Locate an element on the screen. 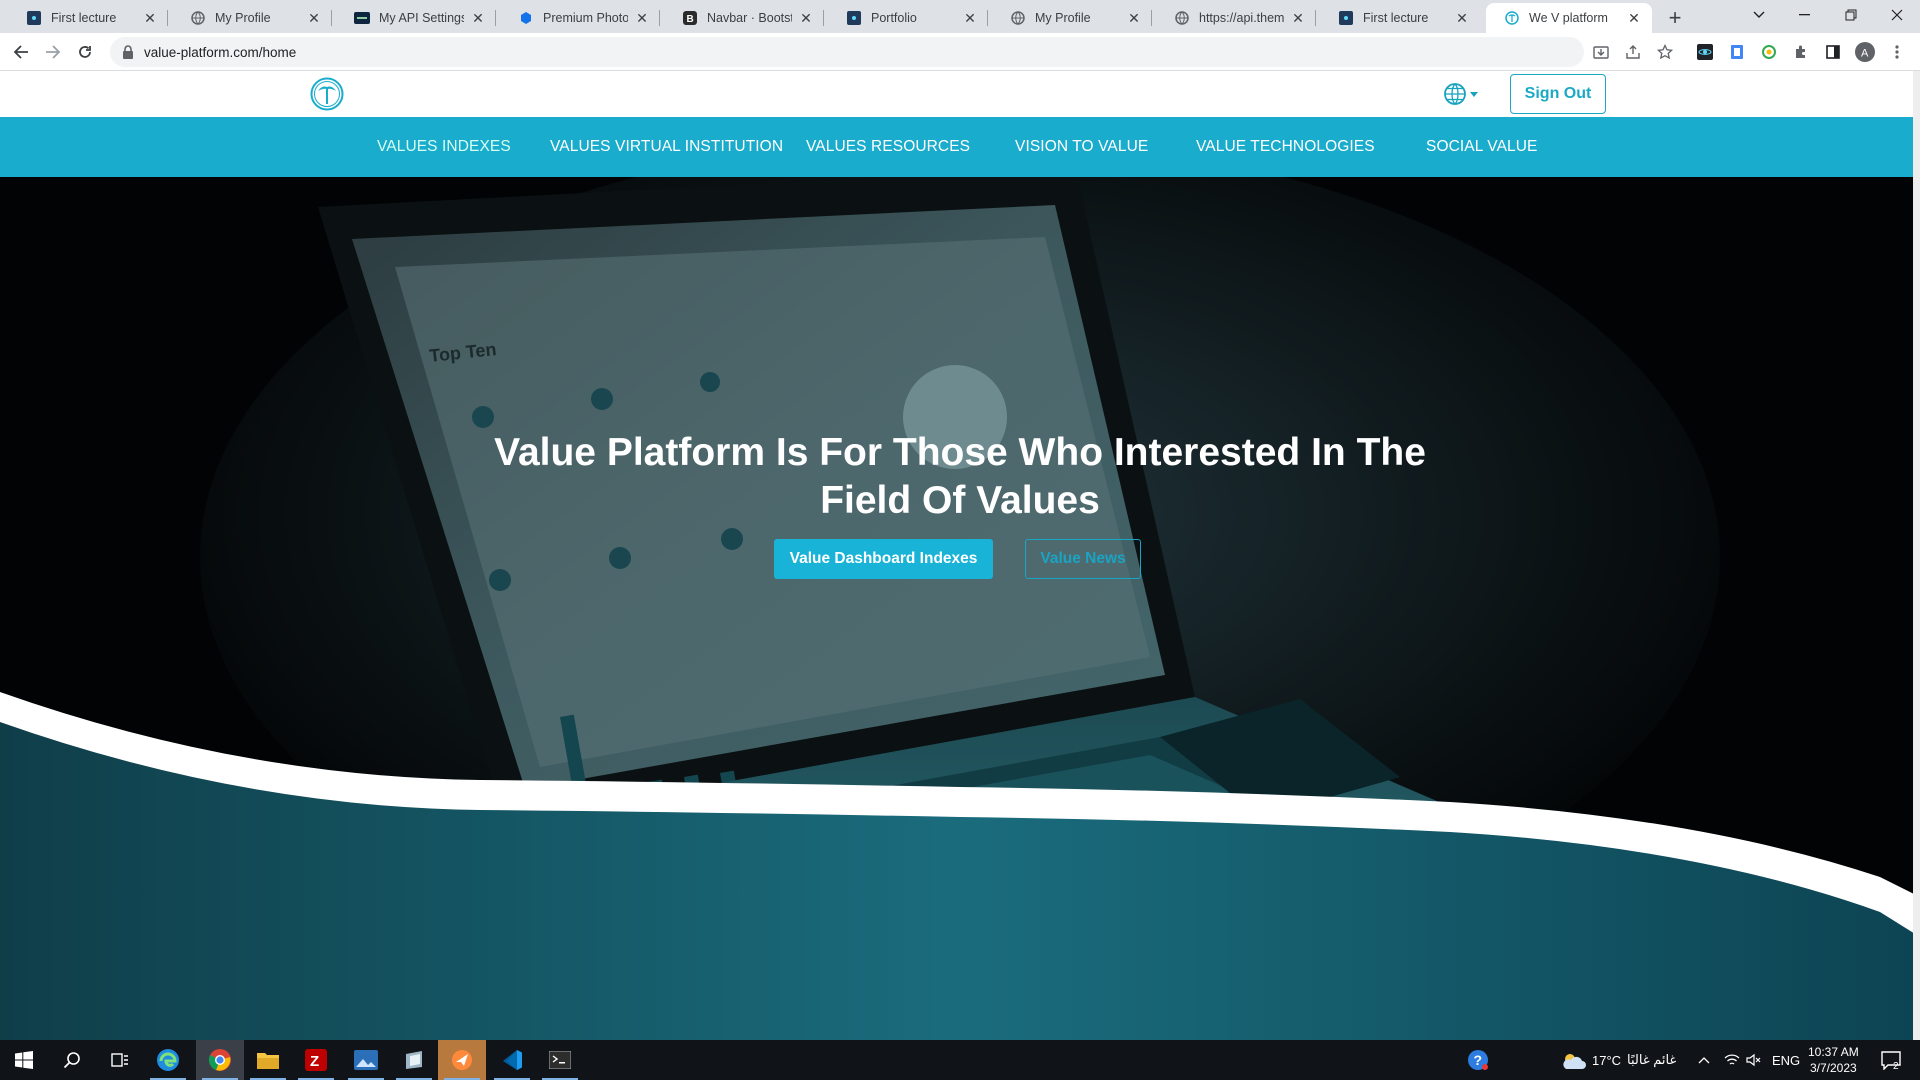 The height and width of the screenshot is (1080, 1920). extensions-puzzle-icon is located at coordinates (1801, 52).